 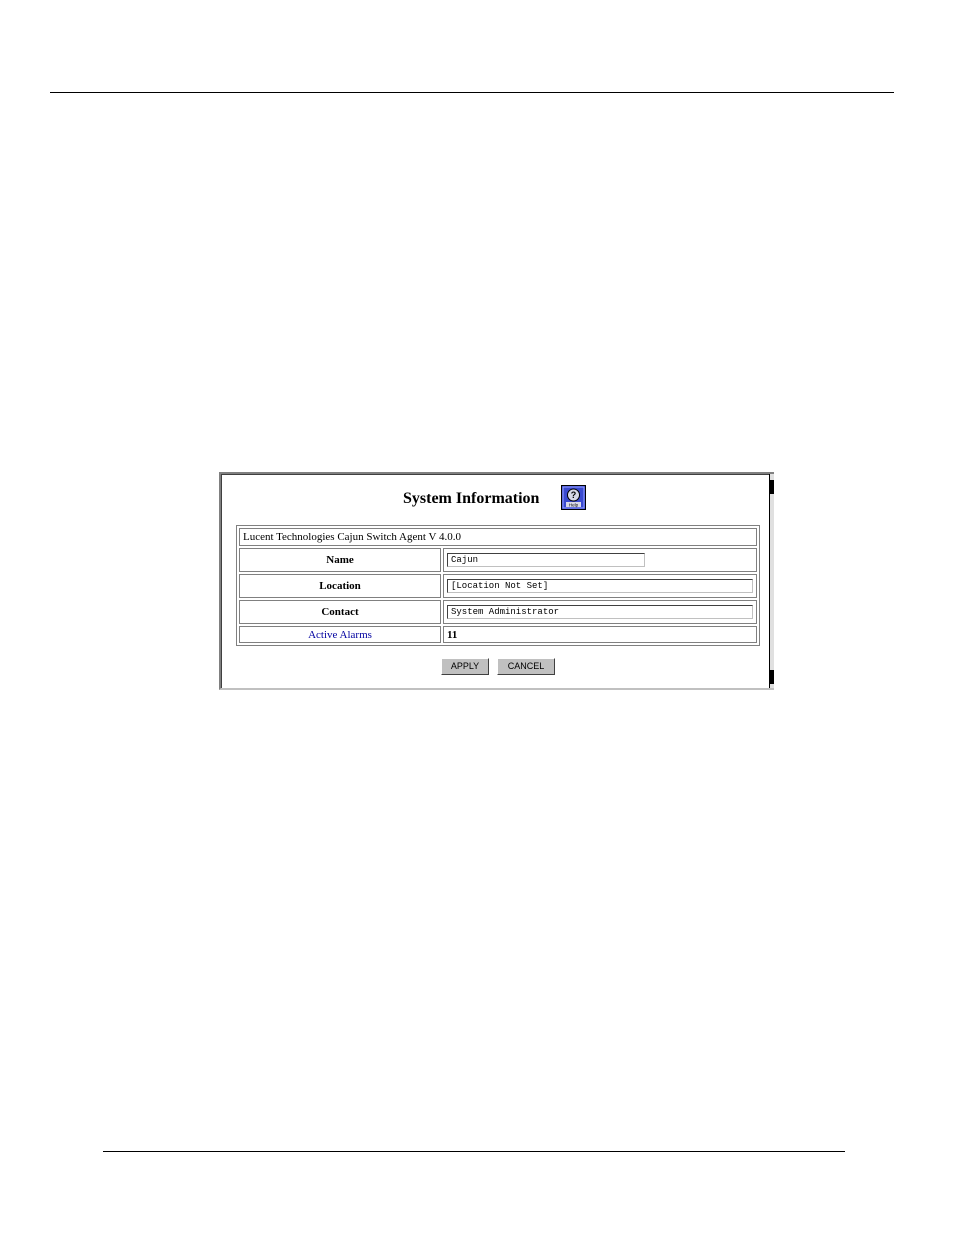 What do you see at coordinates (471, 498) in the screenshot?
I see `page-title: System Information` at bounding box center [471, 498].